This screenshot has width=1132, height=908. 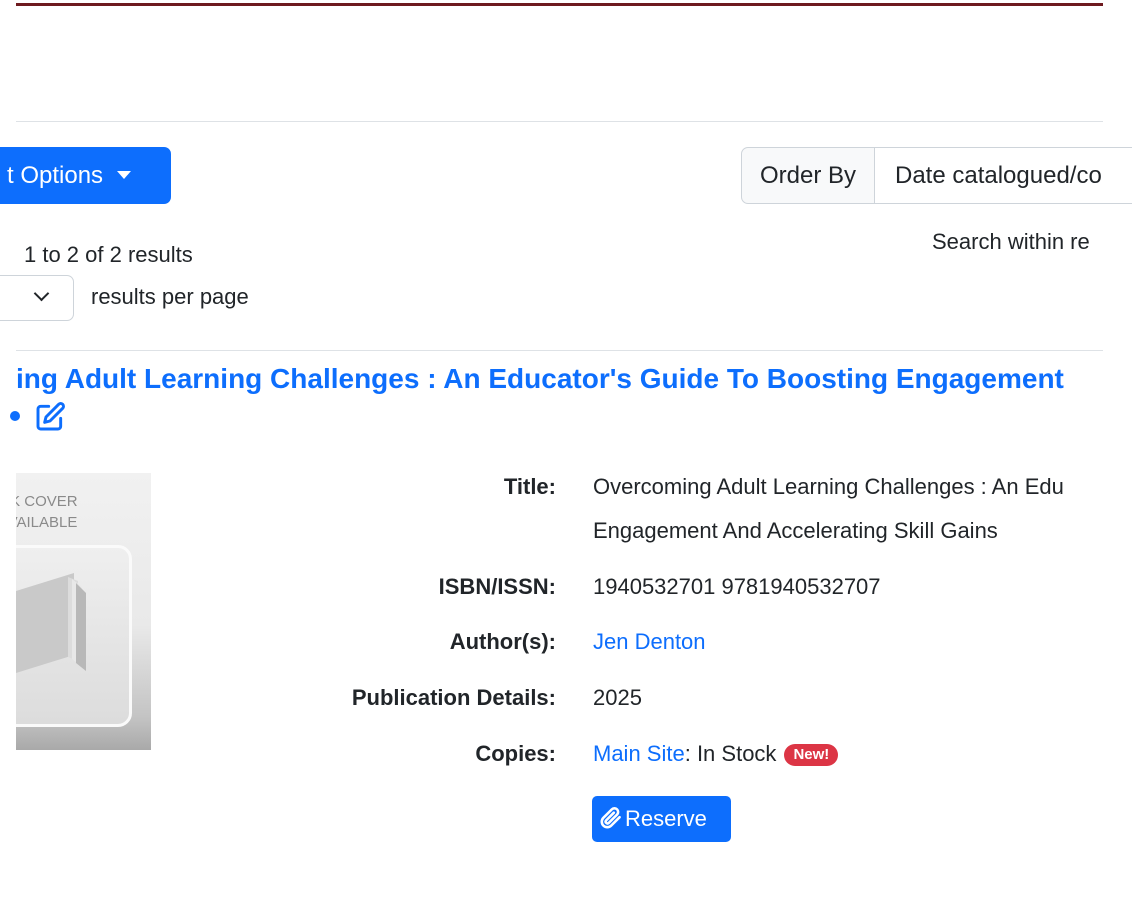 I want to click on top-accent-bar, so click(x=559, y=4).